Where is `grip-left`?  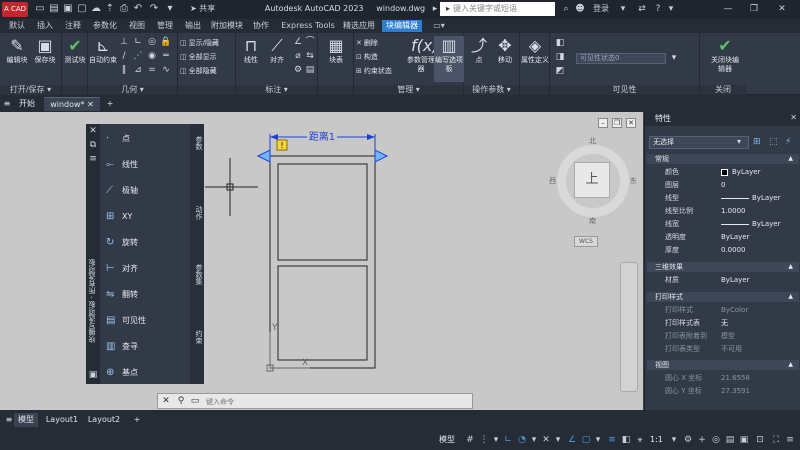 grip-left is located at coordinates (263, 156).